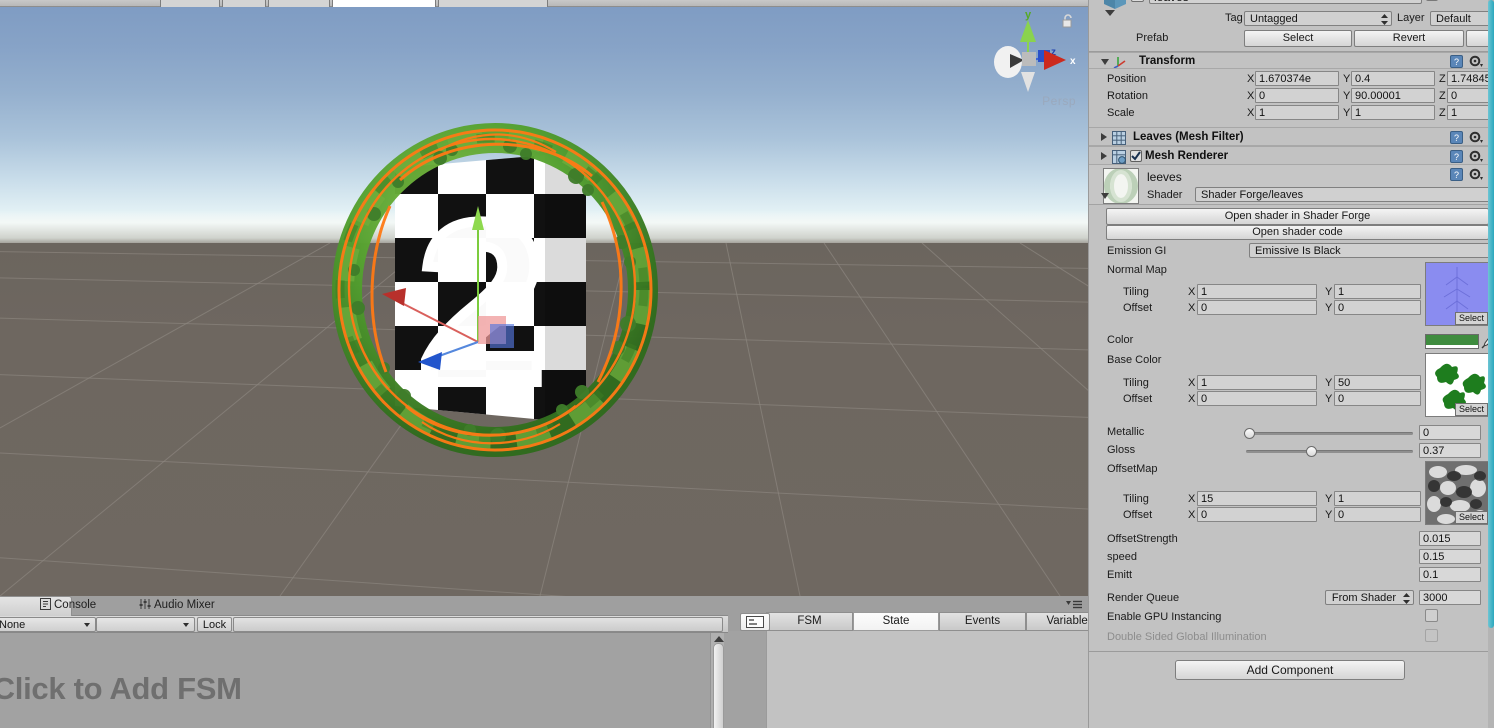 The width and height of the screenshot is (1494, 728). Describe the element at coordinates (1311, 451) in the screenshot. I see `gloss-slider-knob` at that location.